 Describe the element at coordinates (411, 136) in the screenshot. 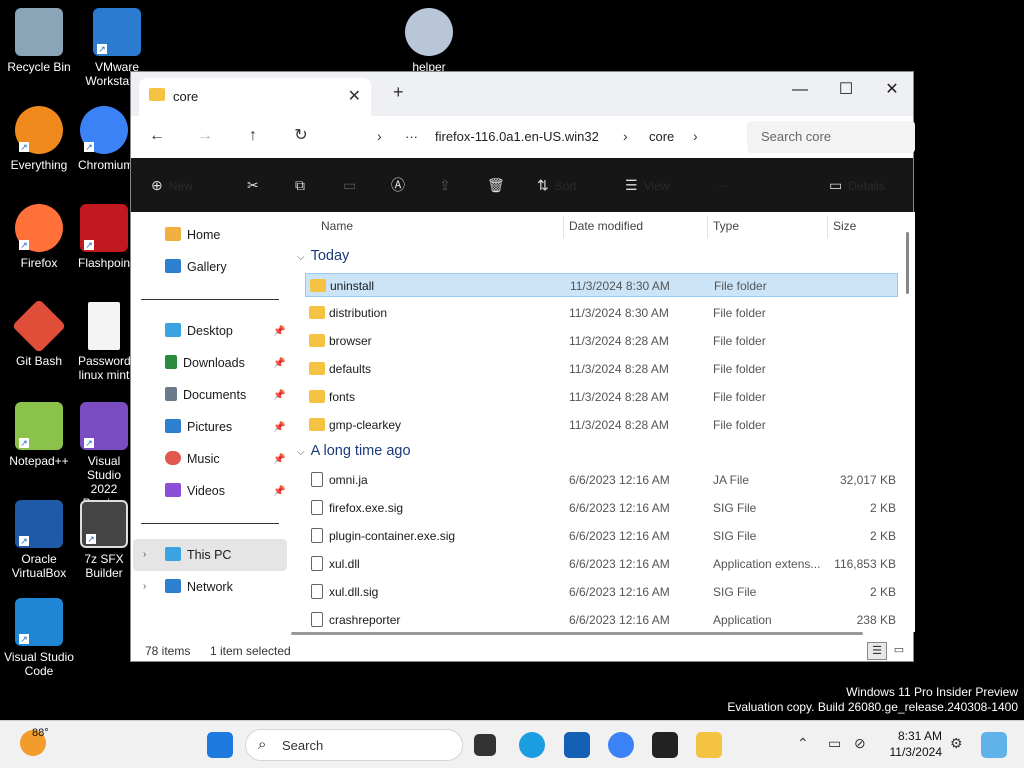

I see `breadcrumb-more: ···` at that location.